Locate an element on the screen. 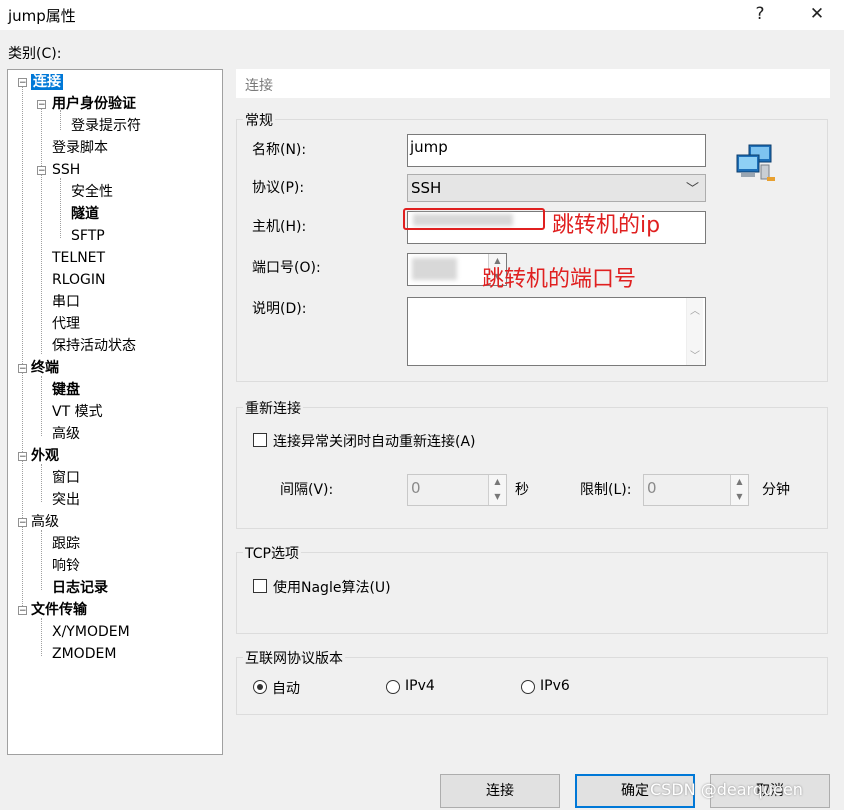 This screenshot has height=810, width=844. name-input: jump is located at coordinates (556, 150).